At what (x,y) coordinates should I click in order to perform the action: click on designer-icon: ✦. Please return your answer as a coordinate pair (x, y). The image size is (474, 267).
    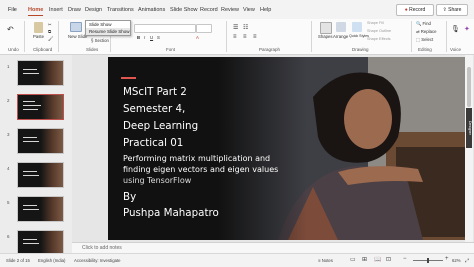
    Looking at the image, I should click on (467, 29).